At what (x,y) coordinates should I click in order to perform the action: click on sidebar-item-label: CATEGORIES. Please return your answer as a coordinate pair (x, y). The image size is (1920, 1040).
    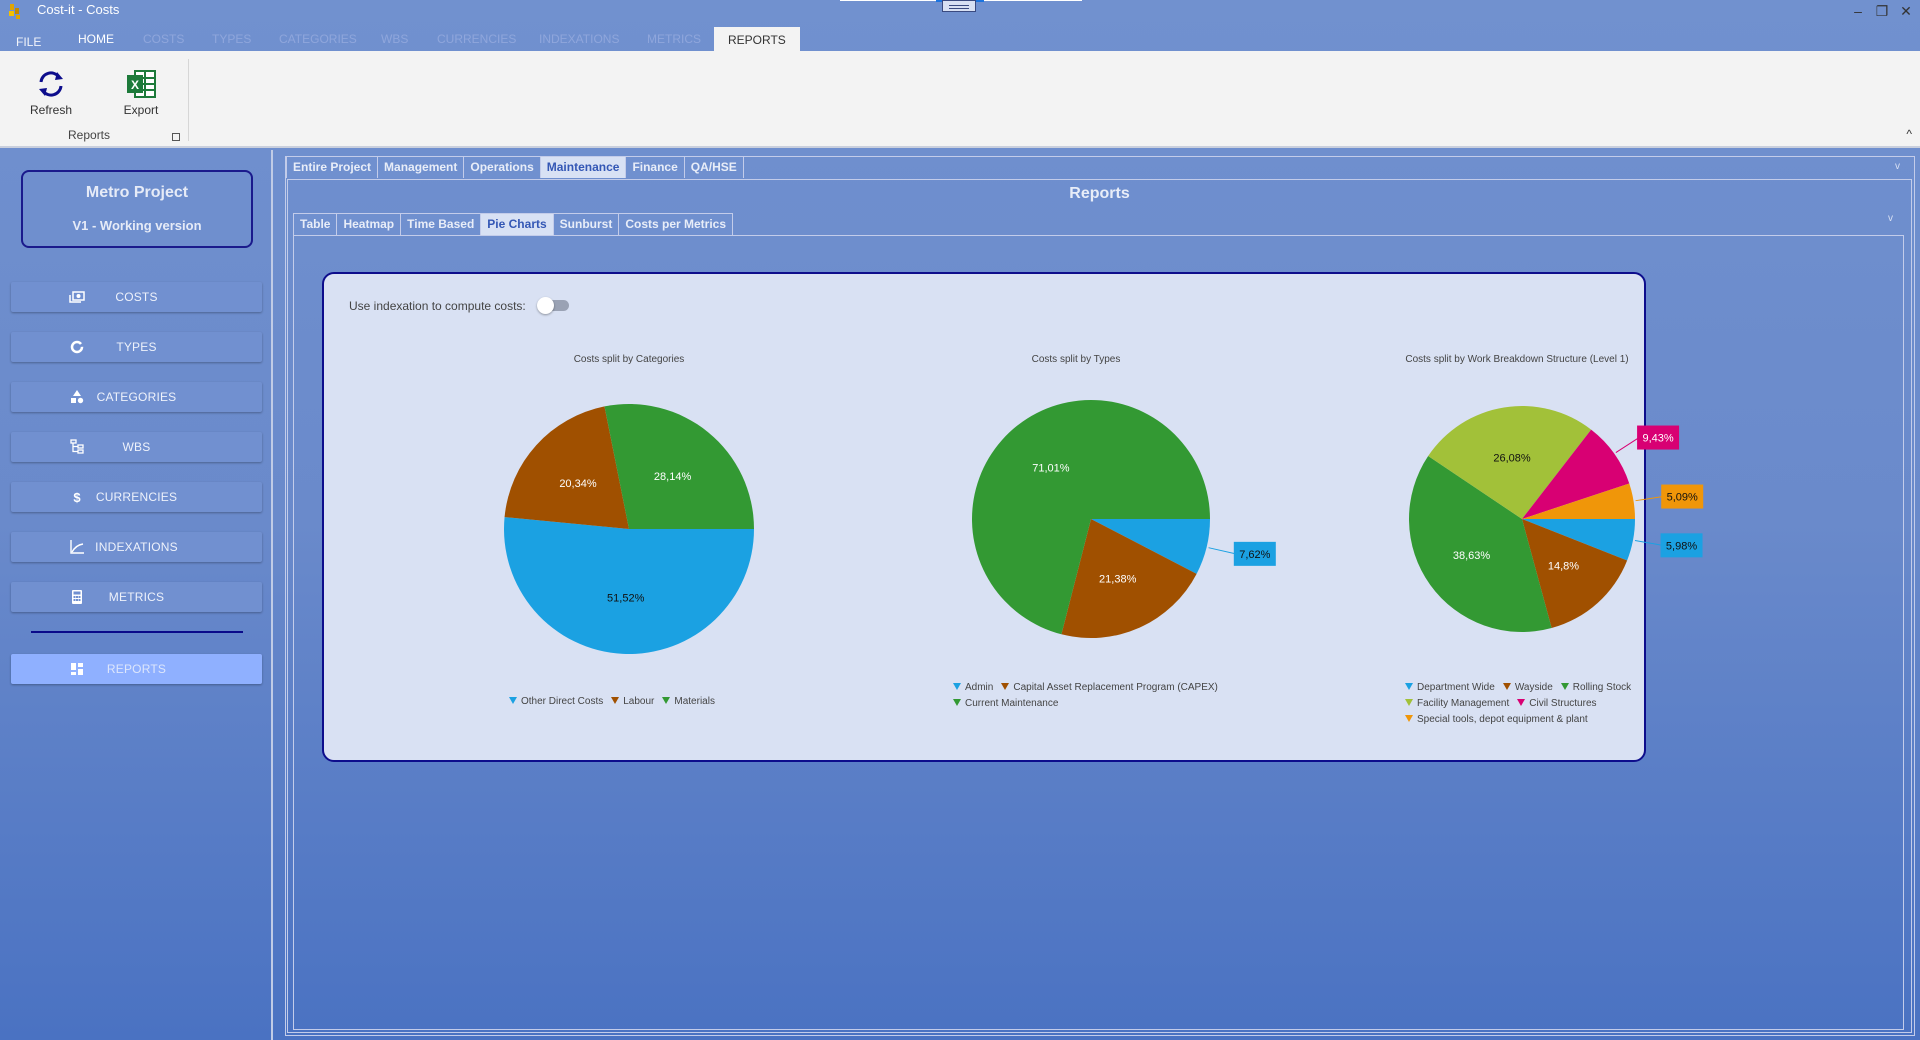
    Looking at the image, I should click on (136, 397).